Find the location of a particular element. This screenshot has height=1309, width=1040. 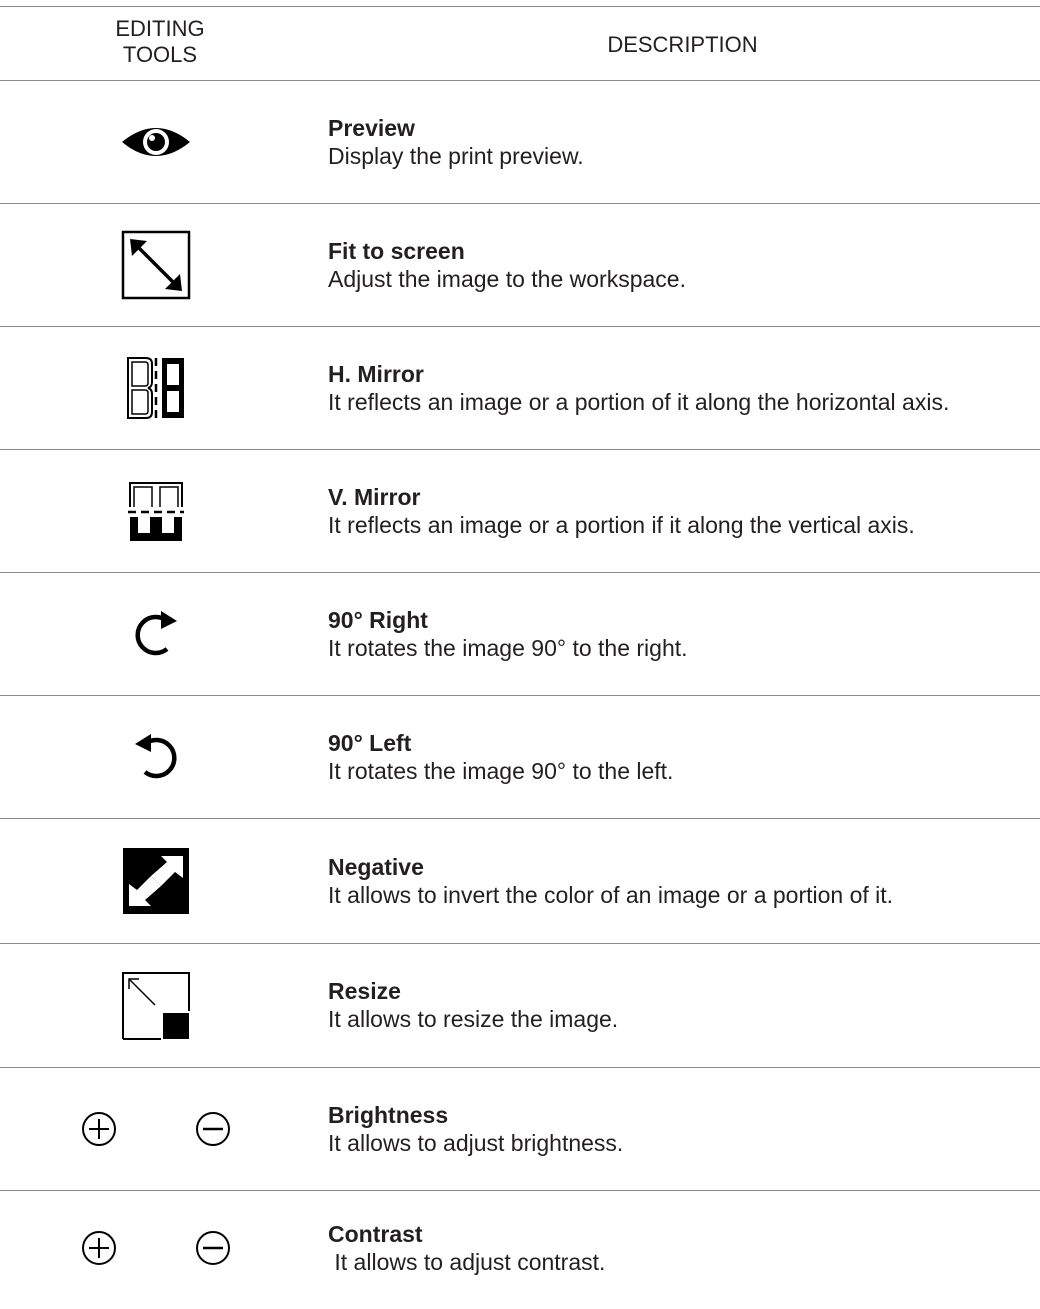

row-title: Brightness is located at coordinates (388, 1114).